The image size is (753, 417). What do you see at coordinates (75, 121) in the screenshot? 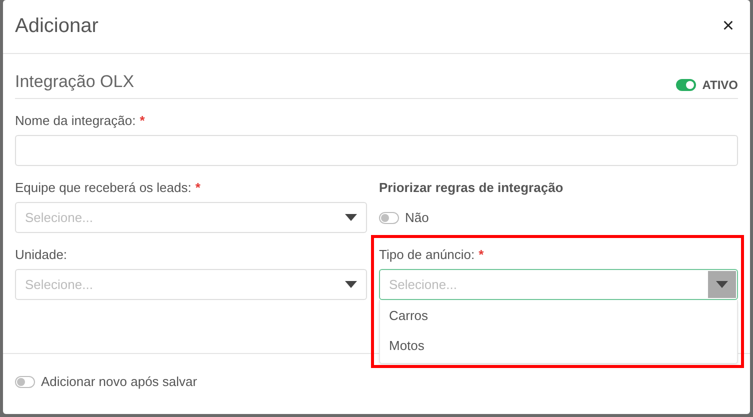
I see `field-label: Nome da integração:` at bounding box center [75, 121].